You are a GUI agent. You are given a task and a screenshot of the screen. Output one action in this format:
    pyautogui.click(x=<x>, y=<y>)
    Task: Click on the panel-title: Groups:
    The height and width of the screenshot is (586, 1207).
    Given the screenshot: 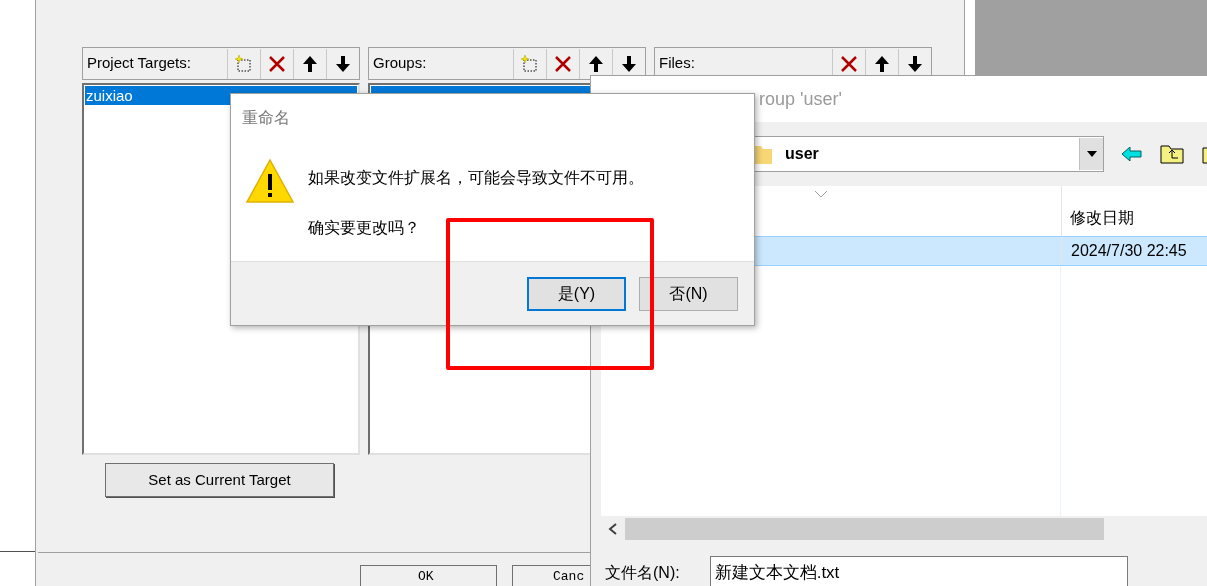 What is the action you would take?
    pyautogui.click(x=400, y=63)
    